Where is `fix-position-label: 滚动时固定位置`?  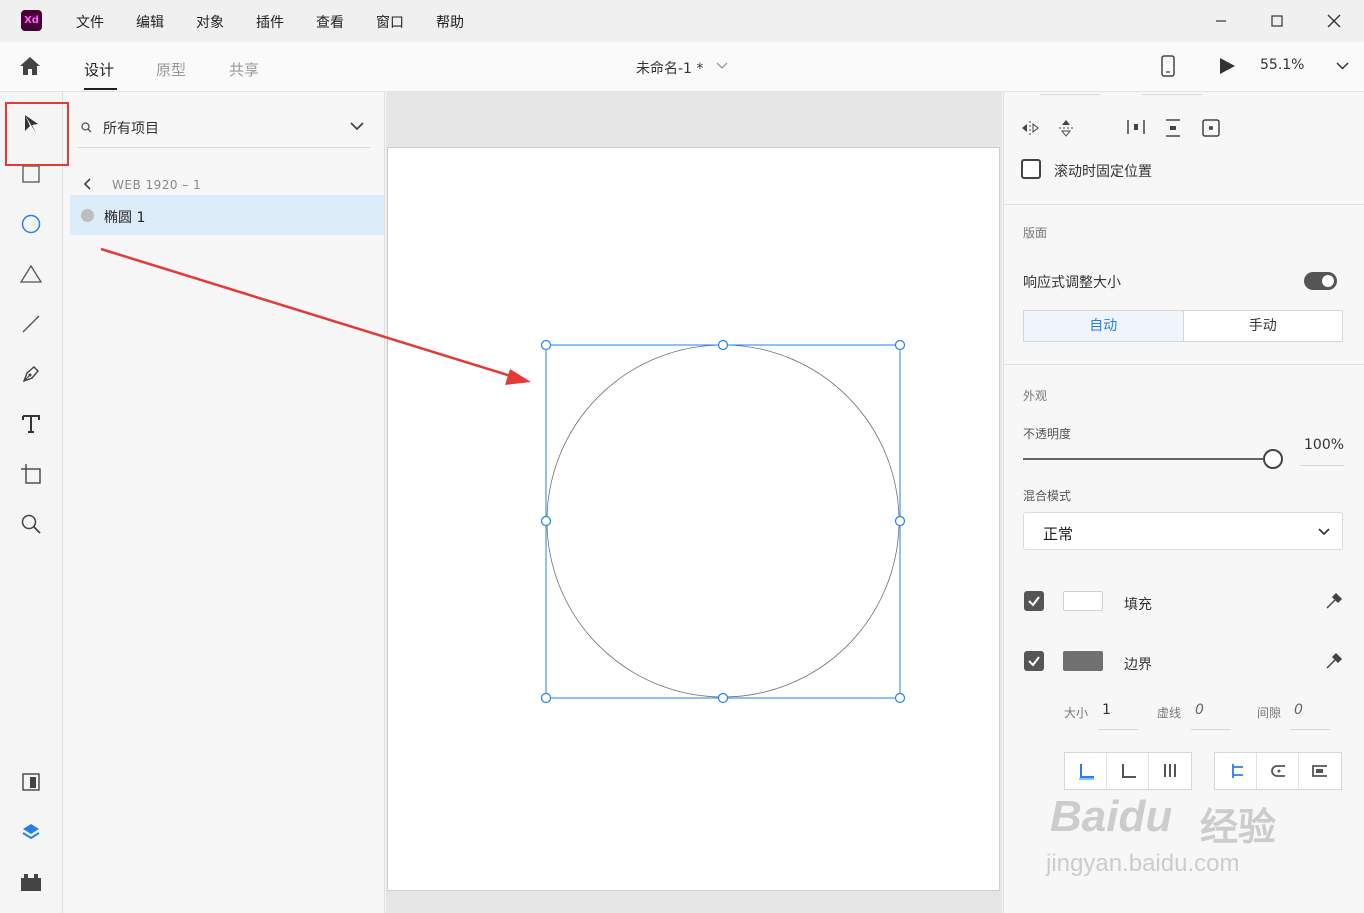
fix-position-label: 滚动时固定位置 is located at coordinates (1103, 172).